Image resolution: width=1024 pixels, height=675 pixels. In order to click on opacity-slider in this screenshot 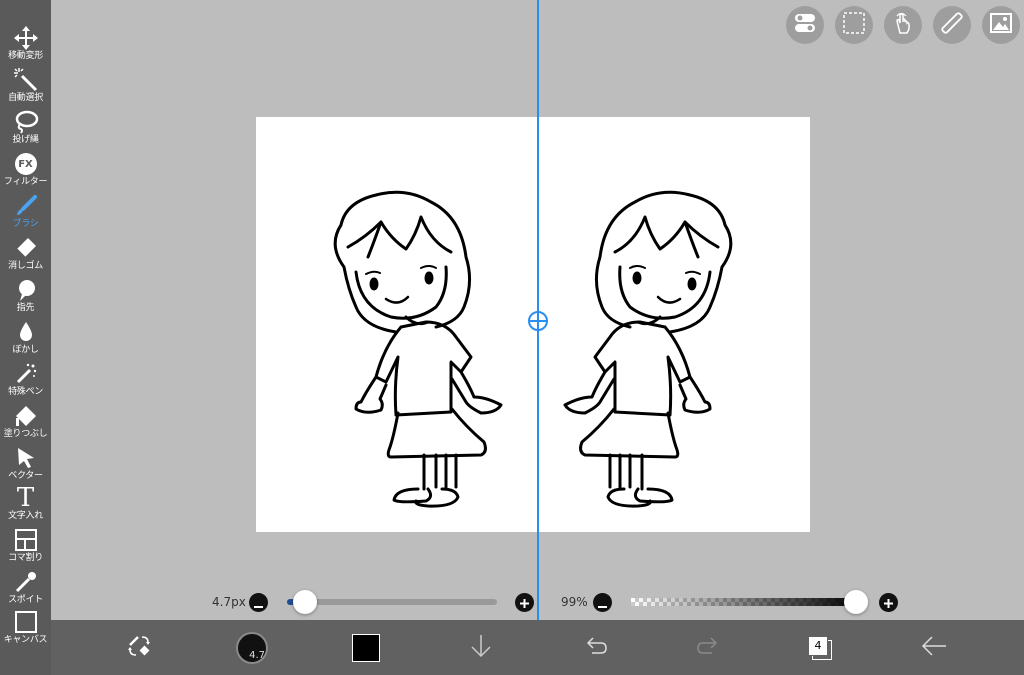, I will do `click(746, 602)`.